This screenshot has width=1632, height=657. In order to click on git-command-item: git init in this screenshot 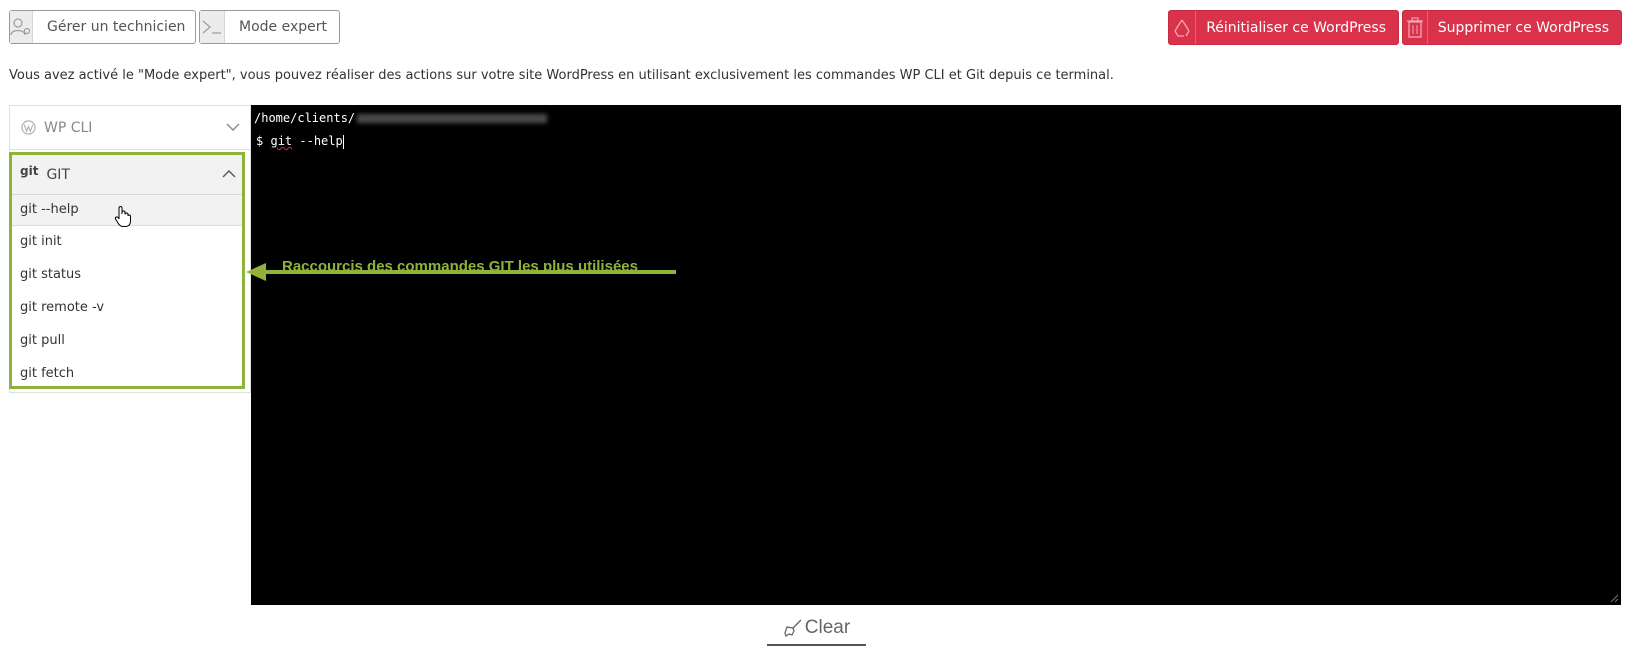, I will do `click(127, 242)`.